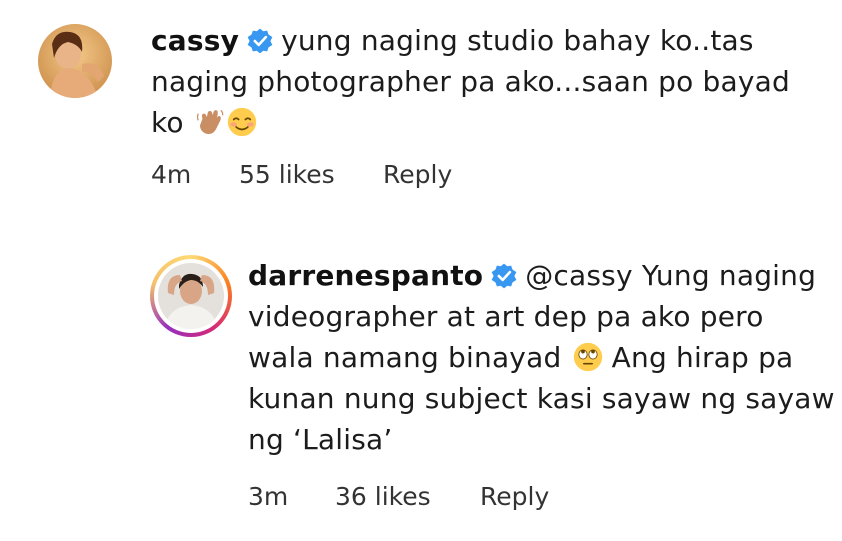 The image size is (842, 541). I want to click on likes-count: 36 likes, so click(383, 496).